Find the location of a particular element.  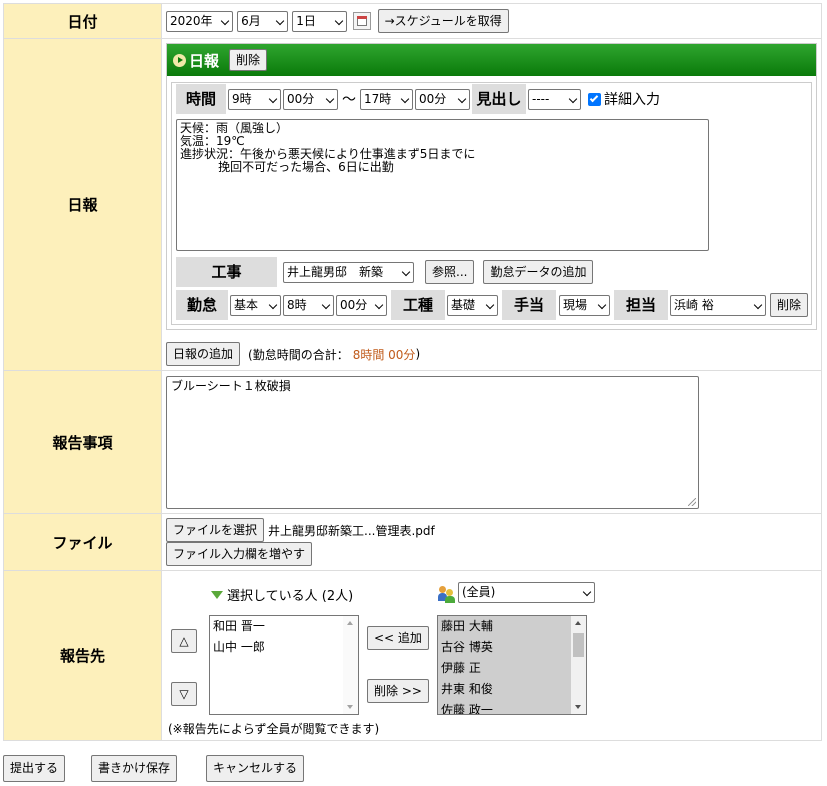

remove-recipient-button: 削除 >> is located at coordinates (398, 691).